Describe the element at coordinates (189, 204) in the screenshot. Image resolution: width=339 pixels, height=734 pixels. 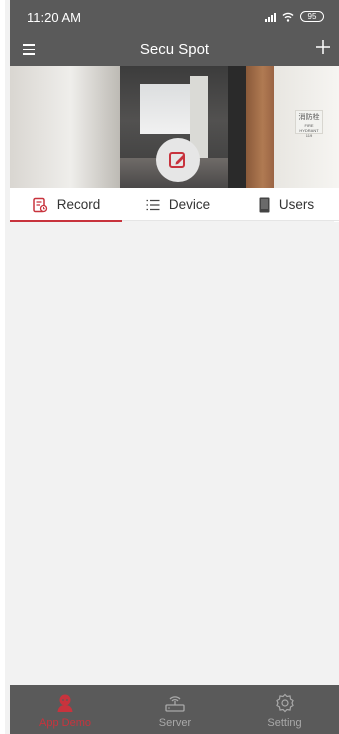
I see `tab-device-label: Device` at that location.